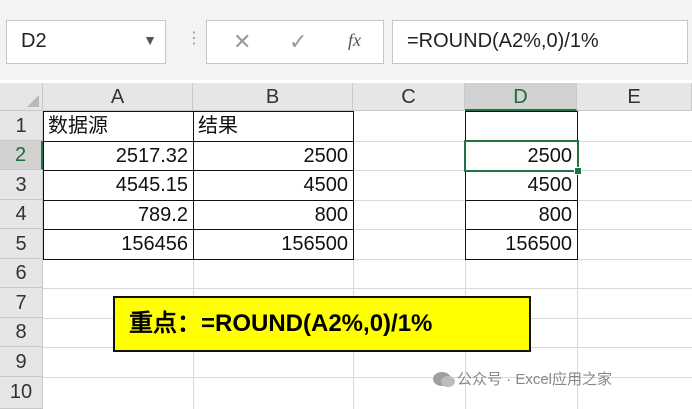 Image resolution: width=692 pixels, height=409 pixels. What do you see at coordinates (578, 171) in the screenshot?
I see `fill-handle` at bounding box center [578, 171].